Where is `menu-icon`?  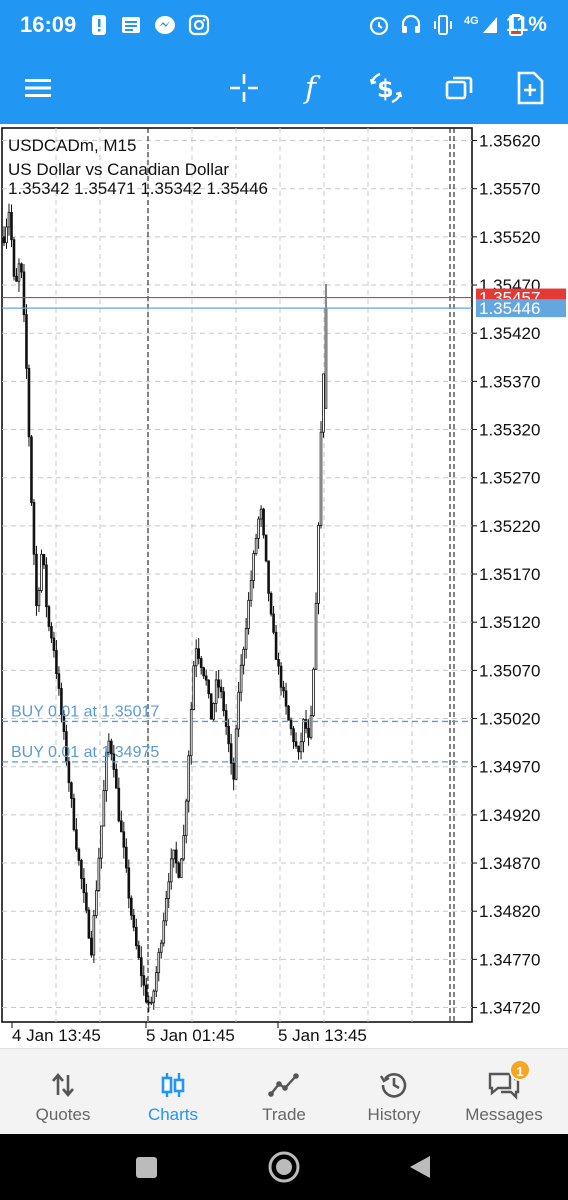 menu-icon is located at coordinates (38, 88).